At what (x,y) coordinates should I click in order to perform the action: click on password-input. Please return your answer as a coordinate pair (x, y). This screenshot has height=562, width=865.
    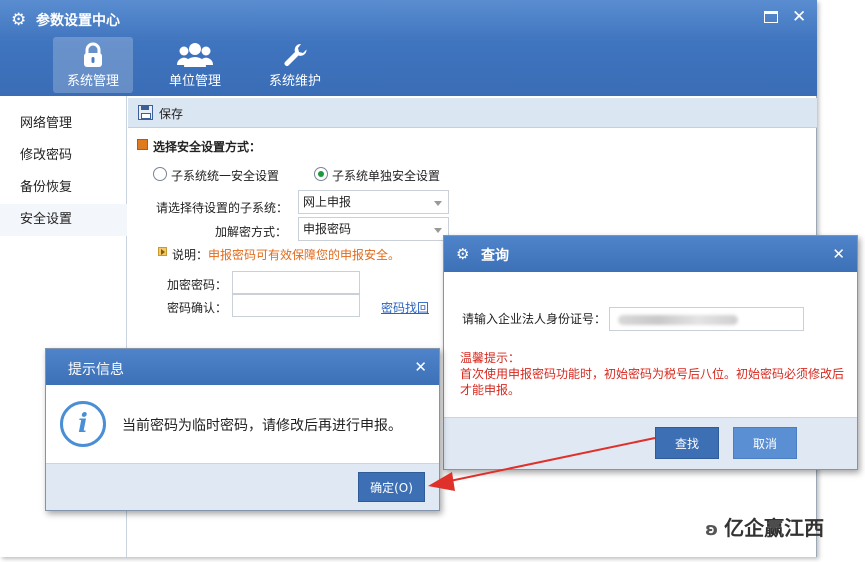
    Looking at the image, I should click on (296, 282).